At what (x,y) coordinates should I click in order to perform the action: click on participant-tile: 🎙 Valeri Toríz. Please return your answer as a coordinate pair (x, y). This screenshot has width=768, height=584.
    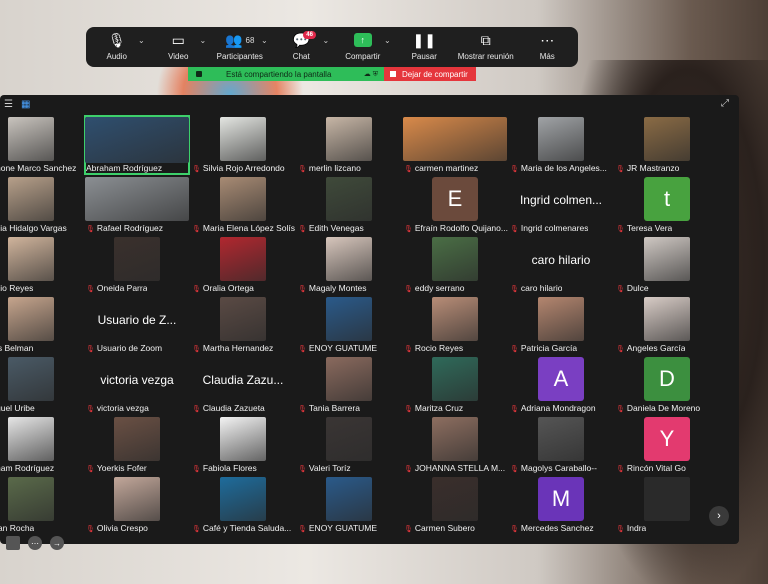
    Looking at the image, I should click on (349, 445).